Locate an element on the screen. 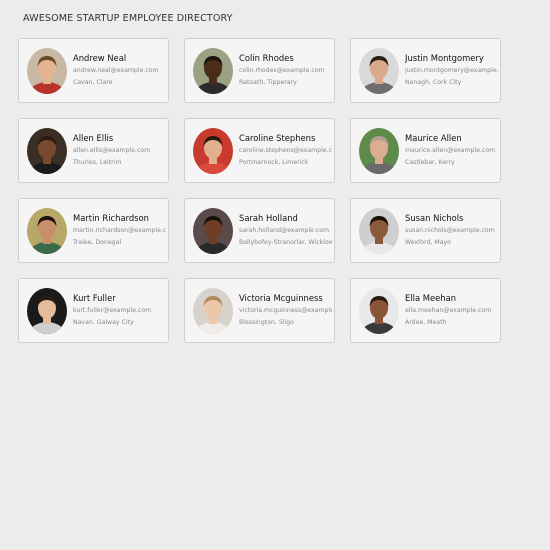 The width and height of the screenshot is (550, 550). employee-location: Tralee, Donegal is located at coordinates (97, 242).